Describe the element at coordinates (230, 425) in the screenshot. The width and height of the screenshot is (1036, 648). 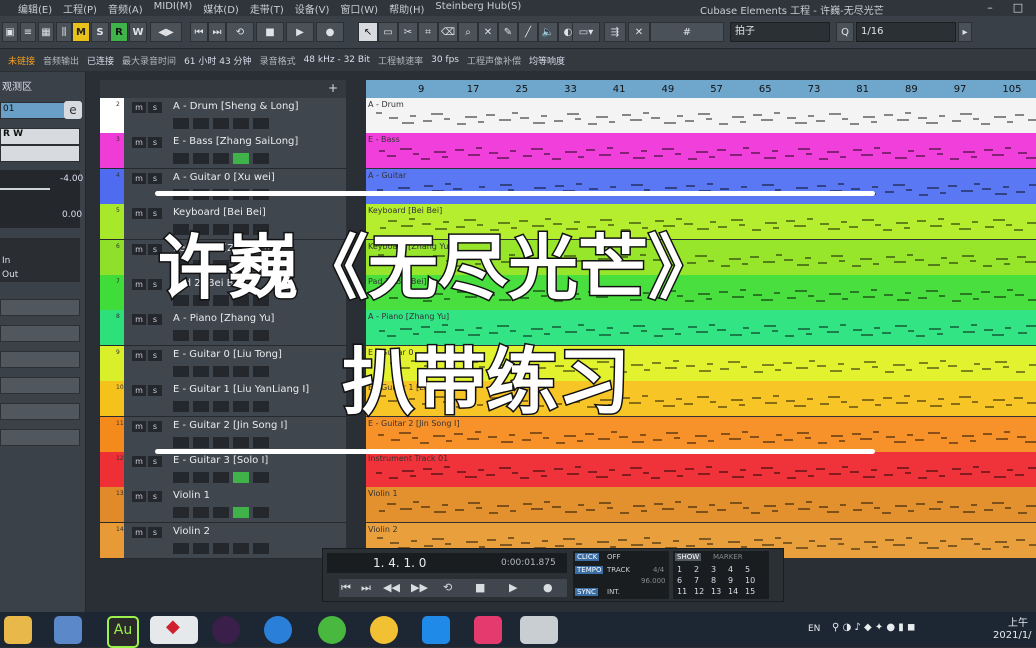
I see `track-name: E - Guitar 2 [Jin Song I]` at that location.